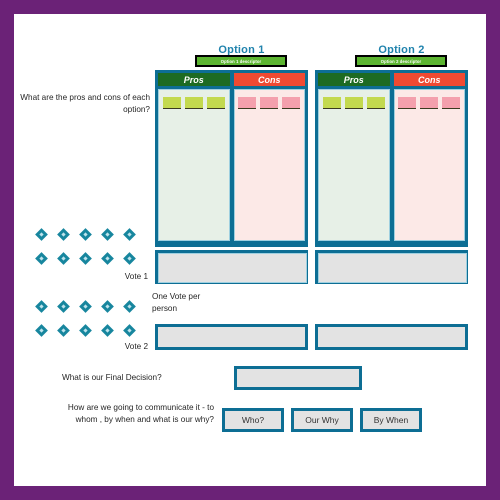 This screenshot has height=500, width=500. Describe the element at coordinates (429, 79) in the screenshot. I see `option-2-cons-header: Cons` at that location.